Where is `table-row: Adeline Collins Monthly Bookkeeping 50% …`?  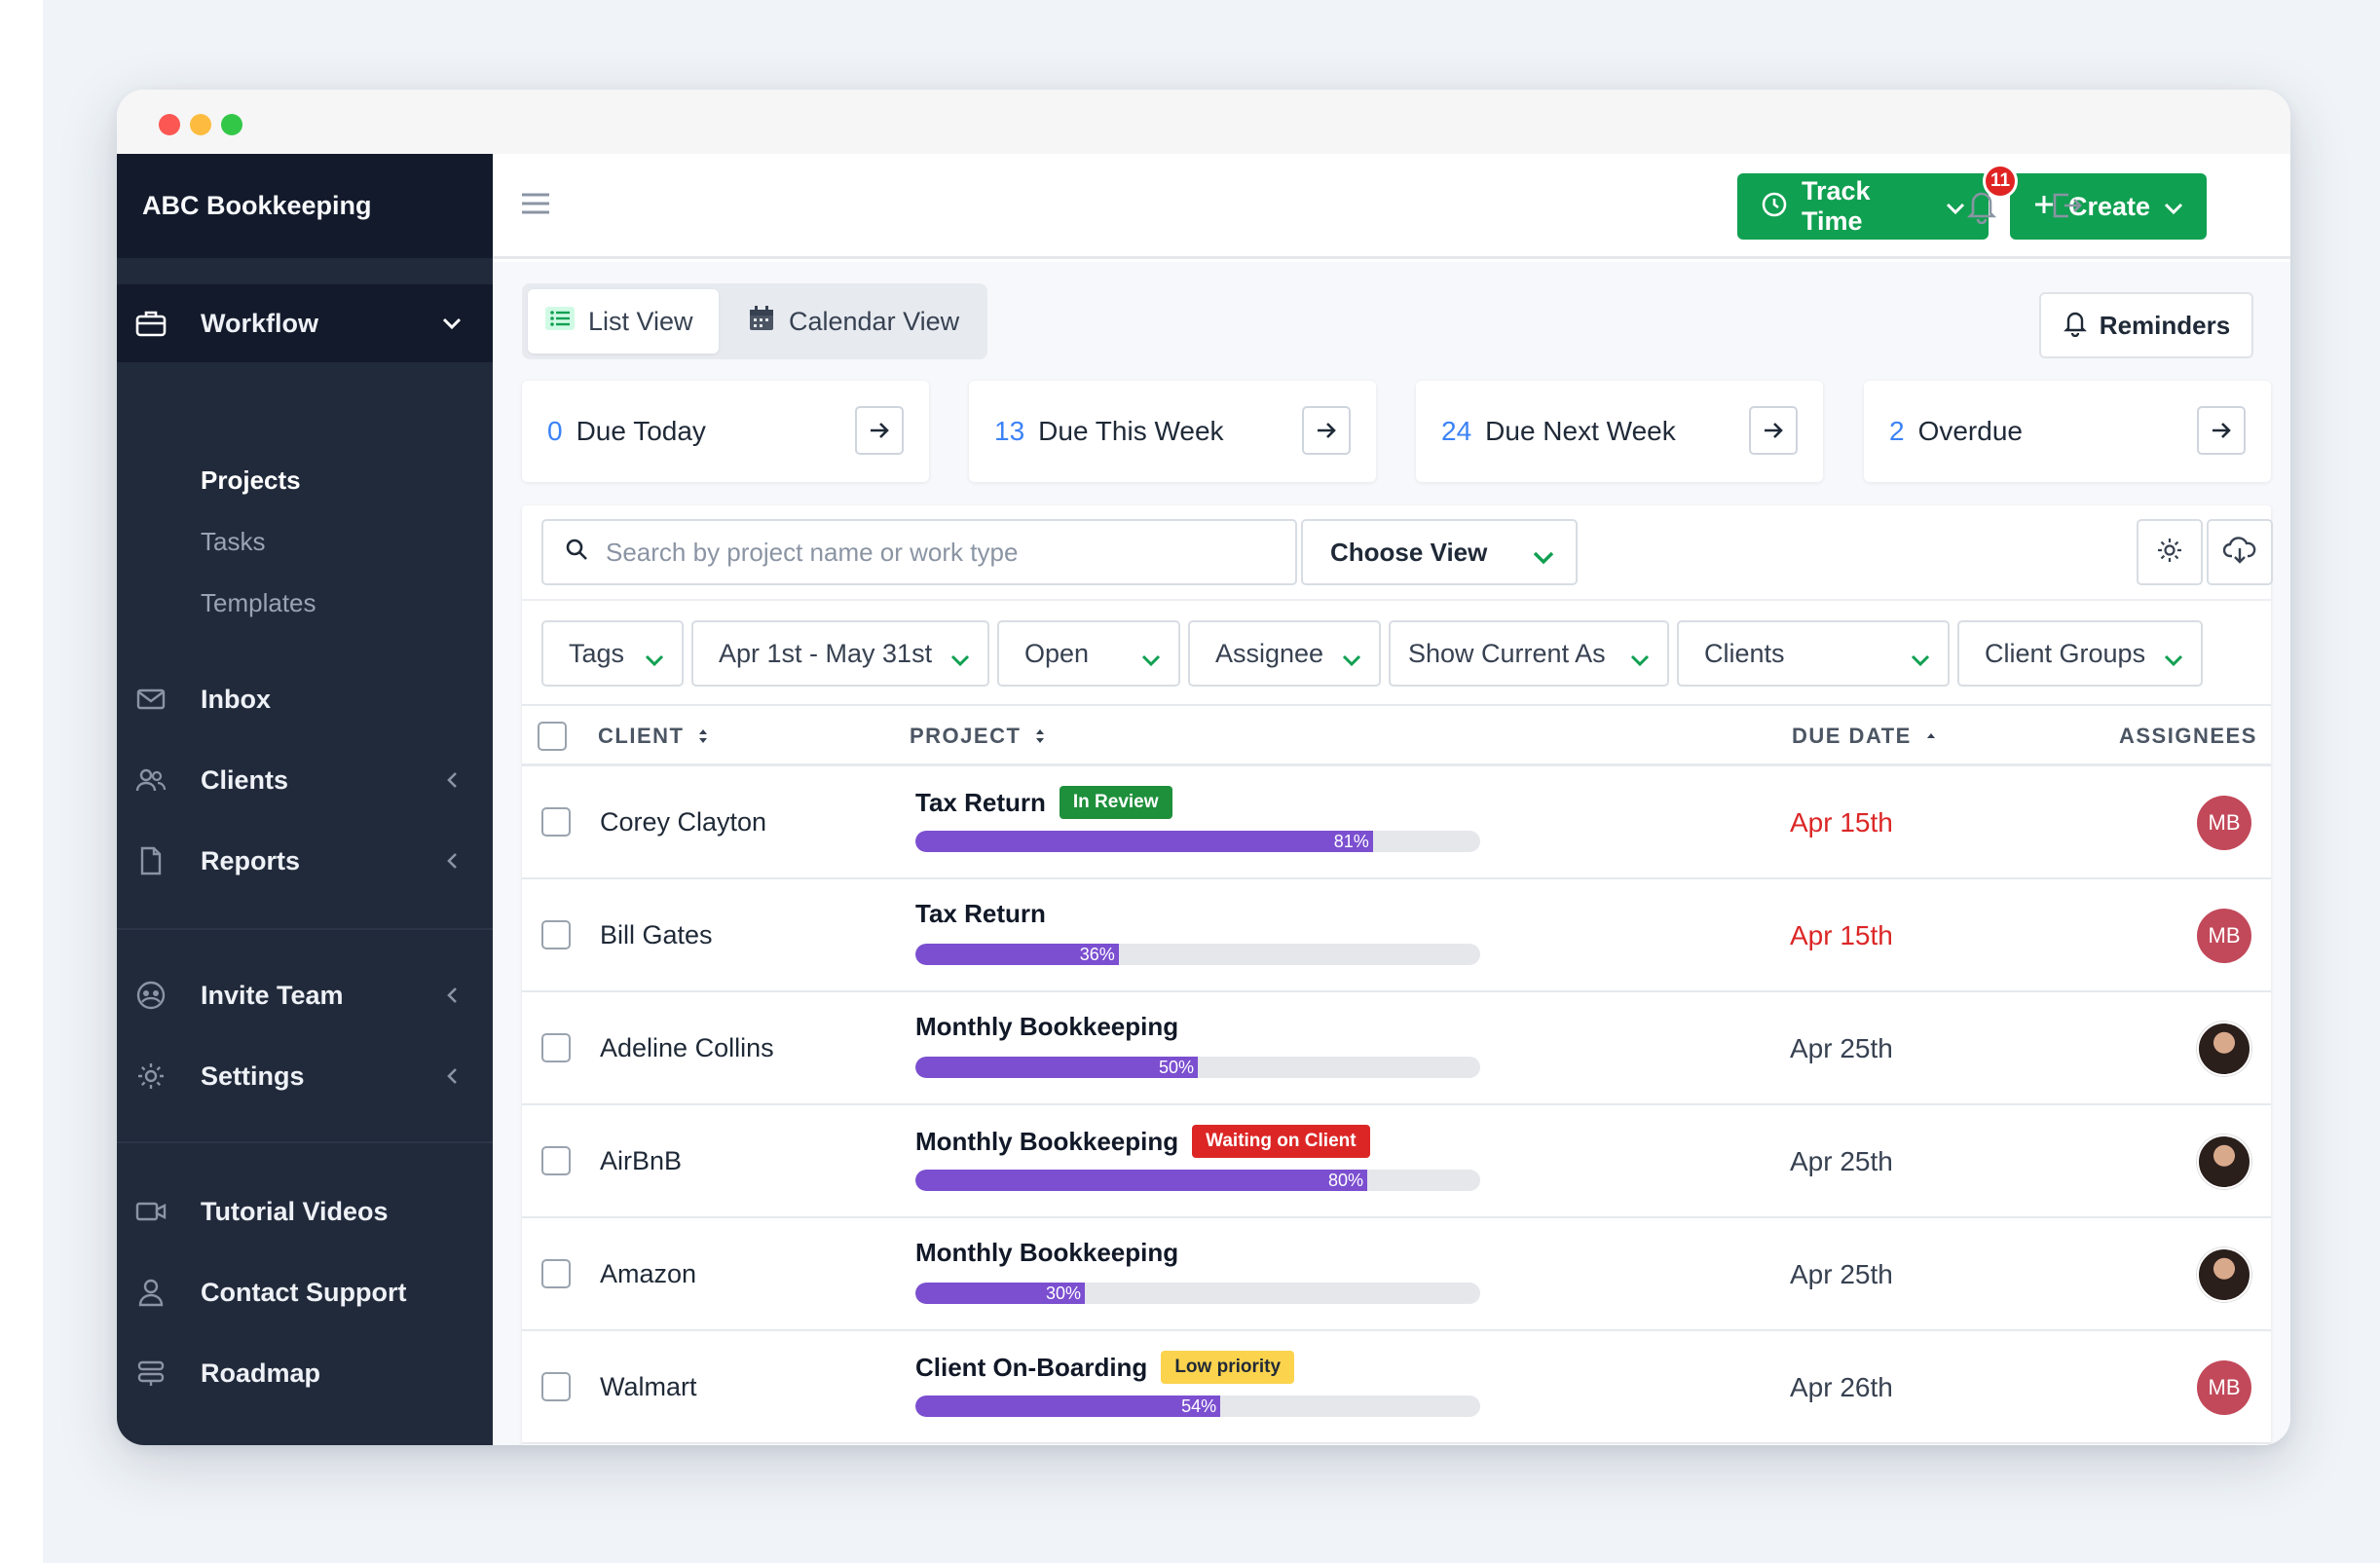
table-row: Adeline Collins Monthly Bookkeeping 50% … is located at coordinates (1396, 1049).